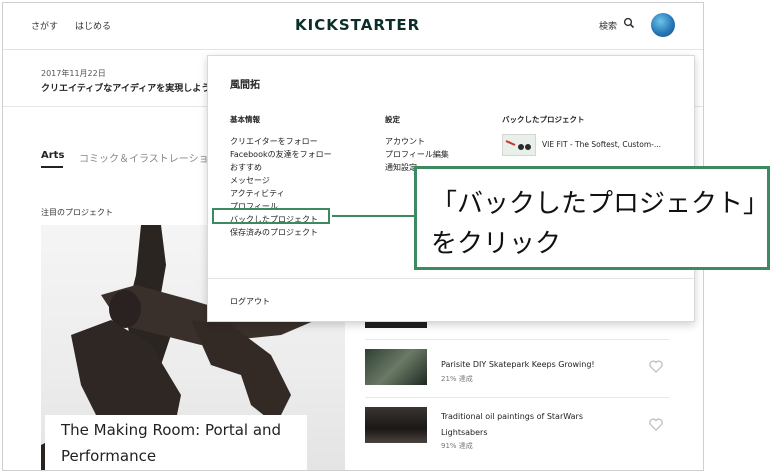 This screenshot has height=471, width=772. I want to click on earbuds-image, so click(518, 145).